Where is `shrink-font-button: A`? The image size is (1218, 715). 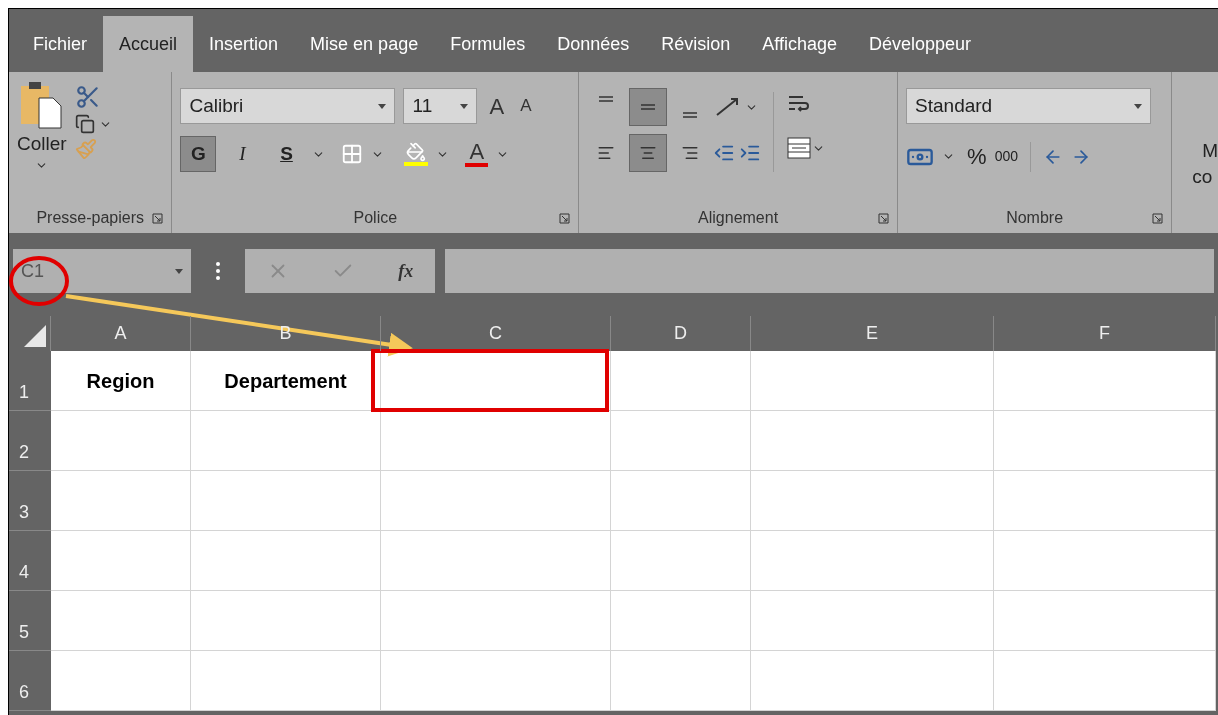 shrink-font-button: A is located at coordinates (526, 106).